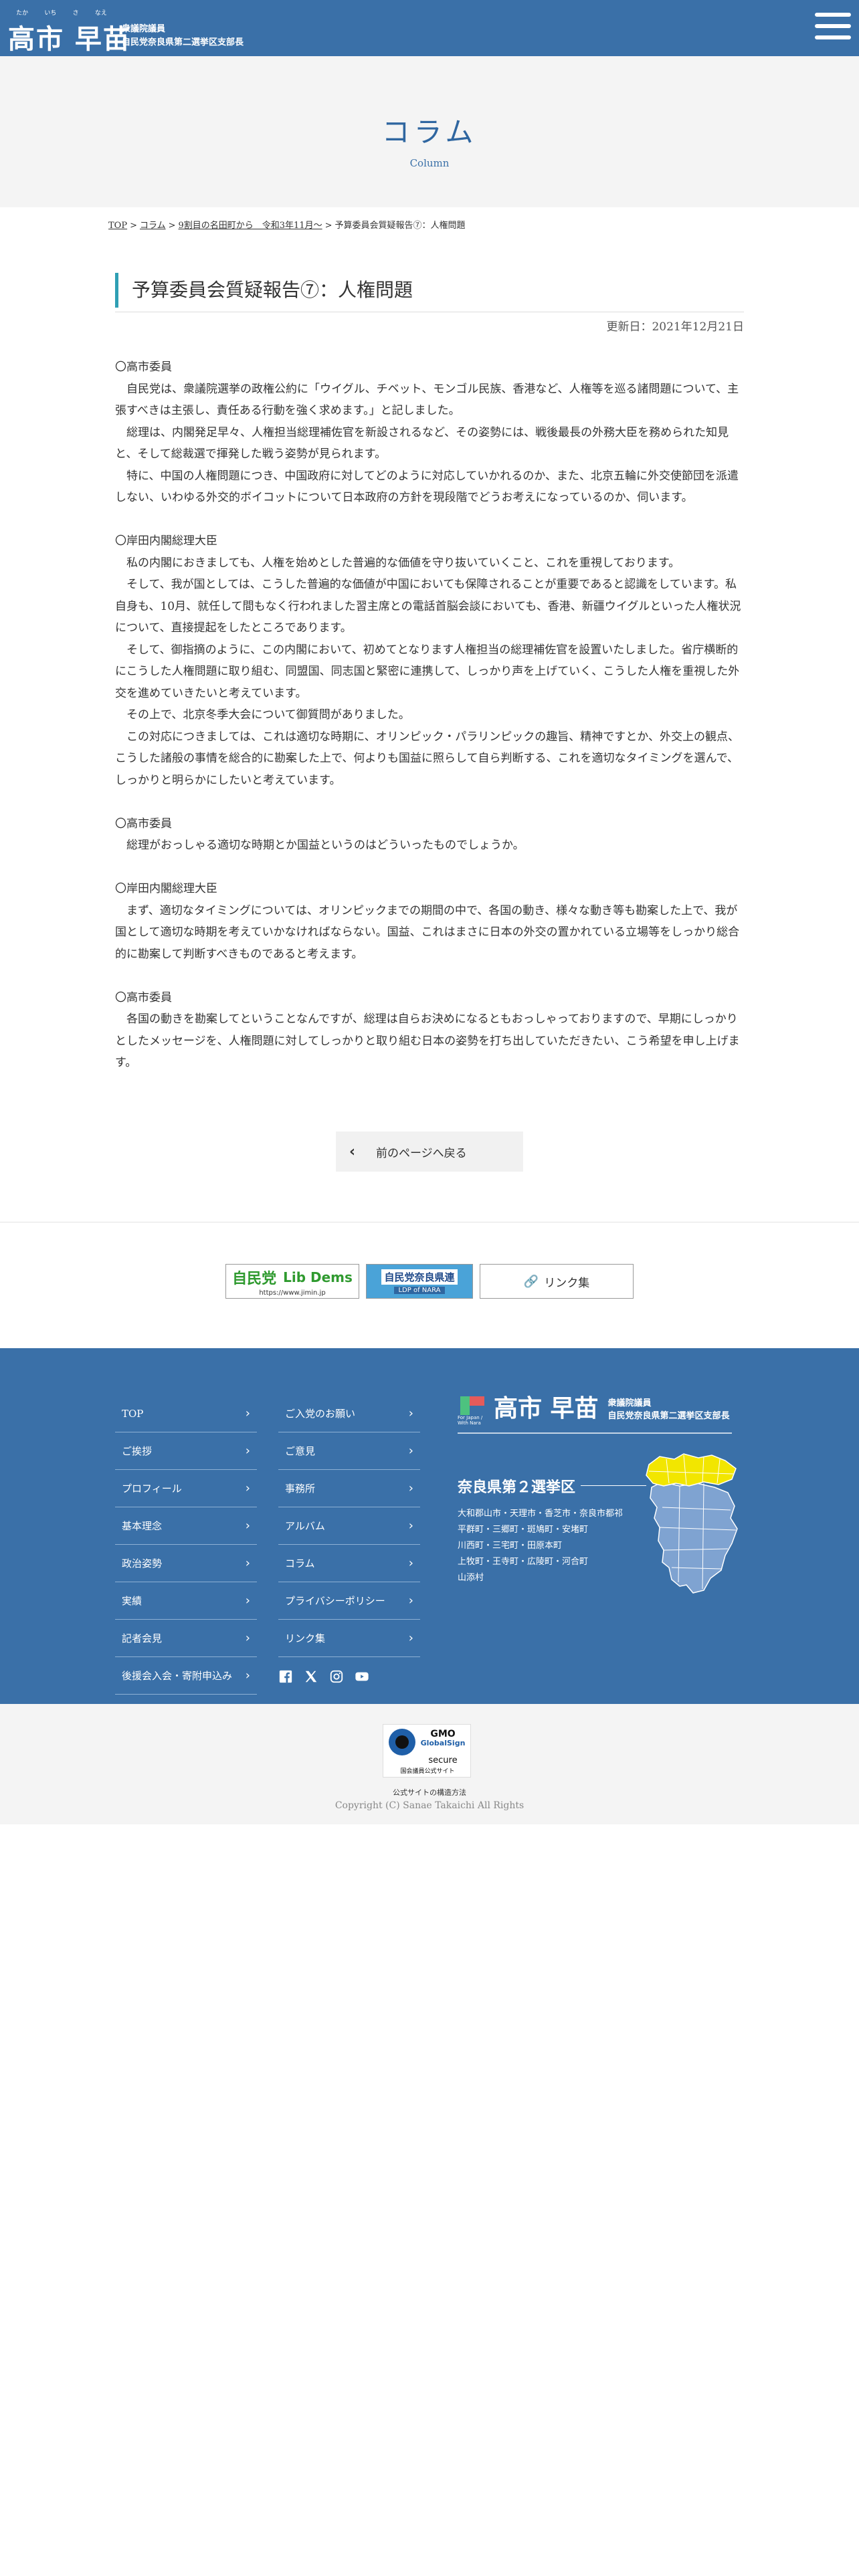 The width and height of the screenshot is (859, 2576). What do you see at coordinates (669, 1409) in the screenshot?
I see `footer-brand-subtitle: 衆議院議員 自民党奈良県第二選挙区支部長` at bounding box center [669, 1409].